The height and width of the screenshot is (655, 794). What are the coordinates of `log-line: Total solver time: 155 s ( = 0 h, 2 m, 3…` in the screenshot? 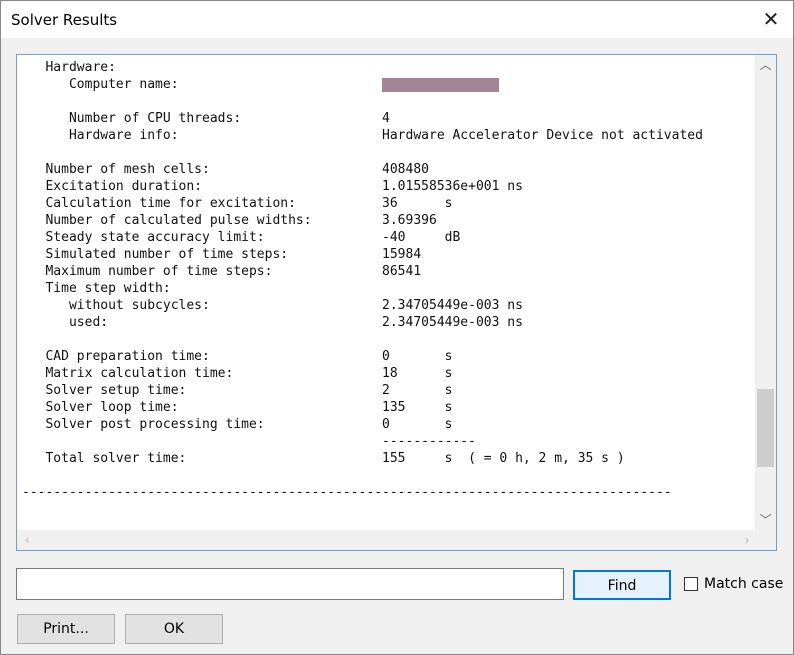 It's located at (323, 458).